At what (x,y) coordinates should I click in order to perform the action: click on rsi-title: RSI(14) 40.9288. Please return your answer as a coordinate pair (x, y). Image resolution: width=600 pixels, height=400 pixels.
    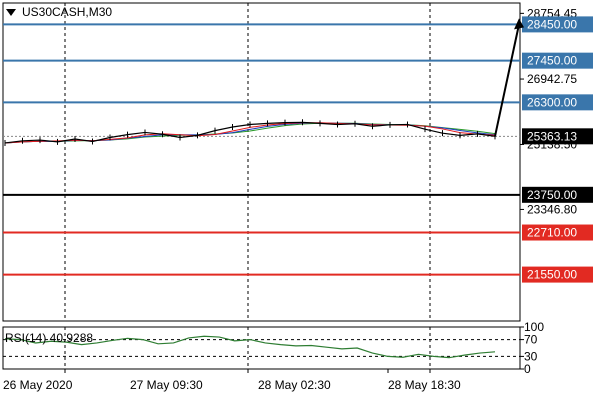
    Looking at the image, I should click on (49, 338).